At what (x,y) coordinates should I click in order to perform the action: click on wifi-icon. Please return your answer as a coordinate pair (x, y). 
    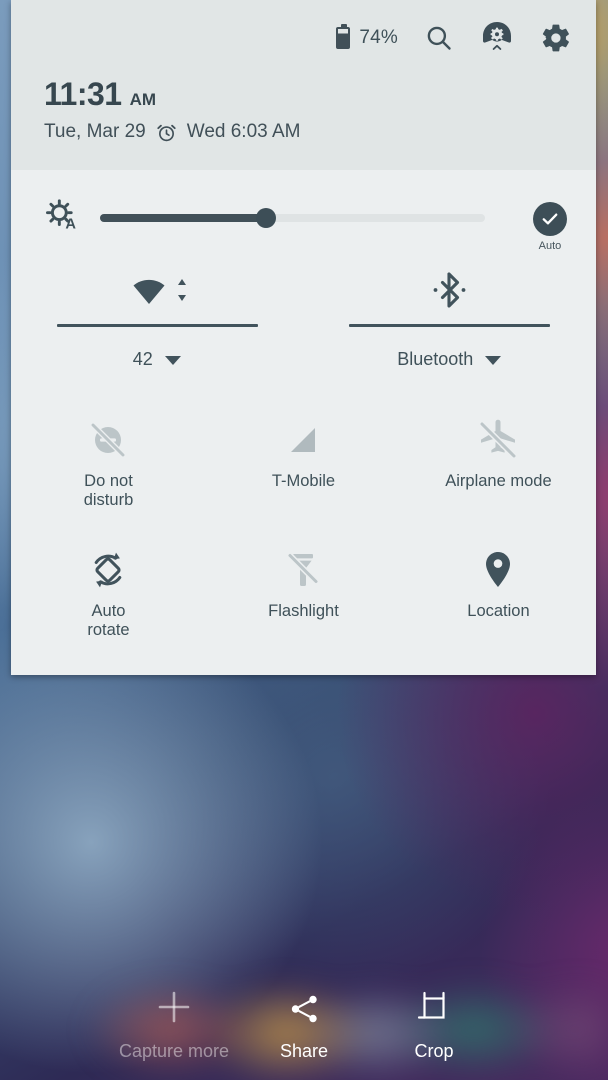
    Looking at the image, I should click on (149, 290).